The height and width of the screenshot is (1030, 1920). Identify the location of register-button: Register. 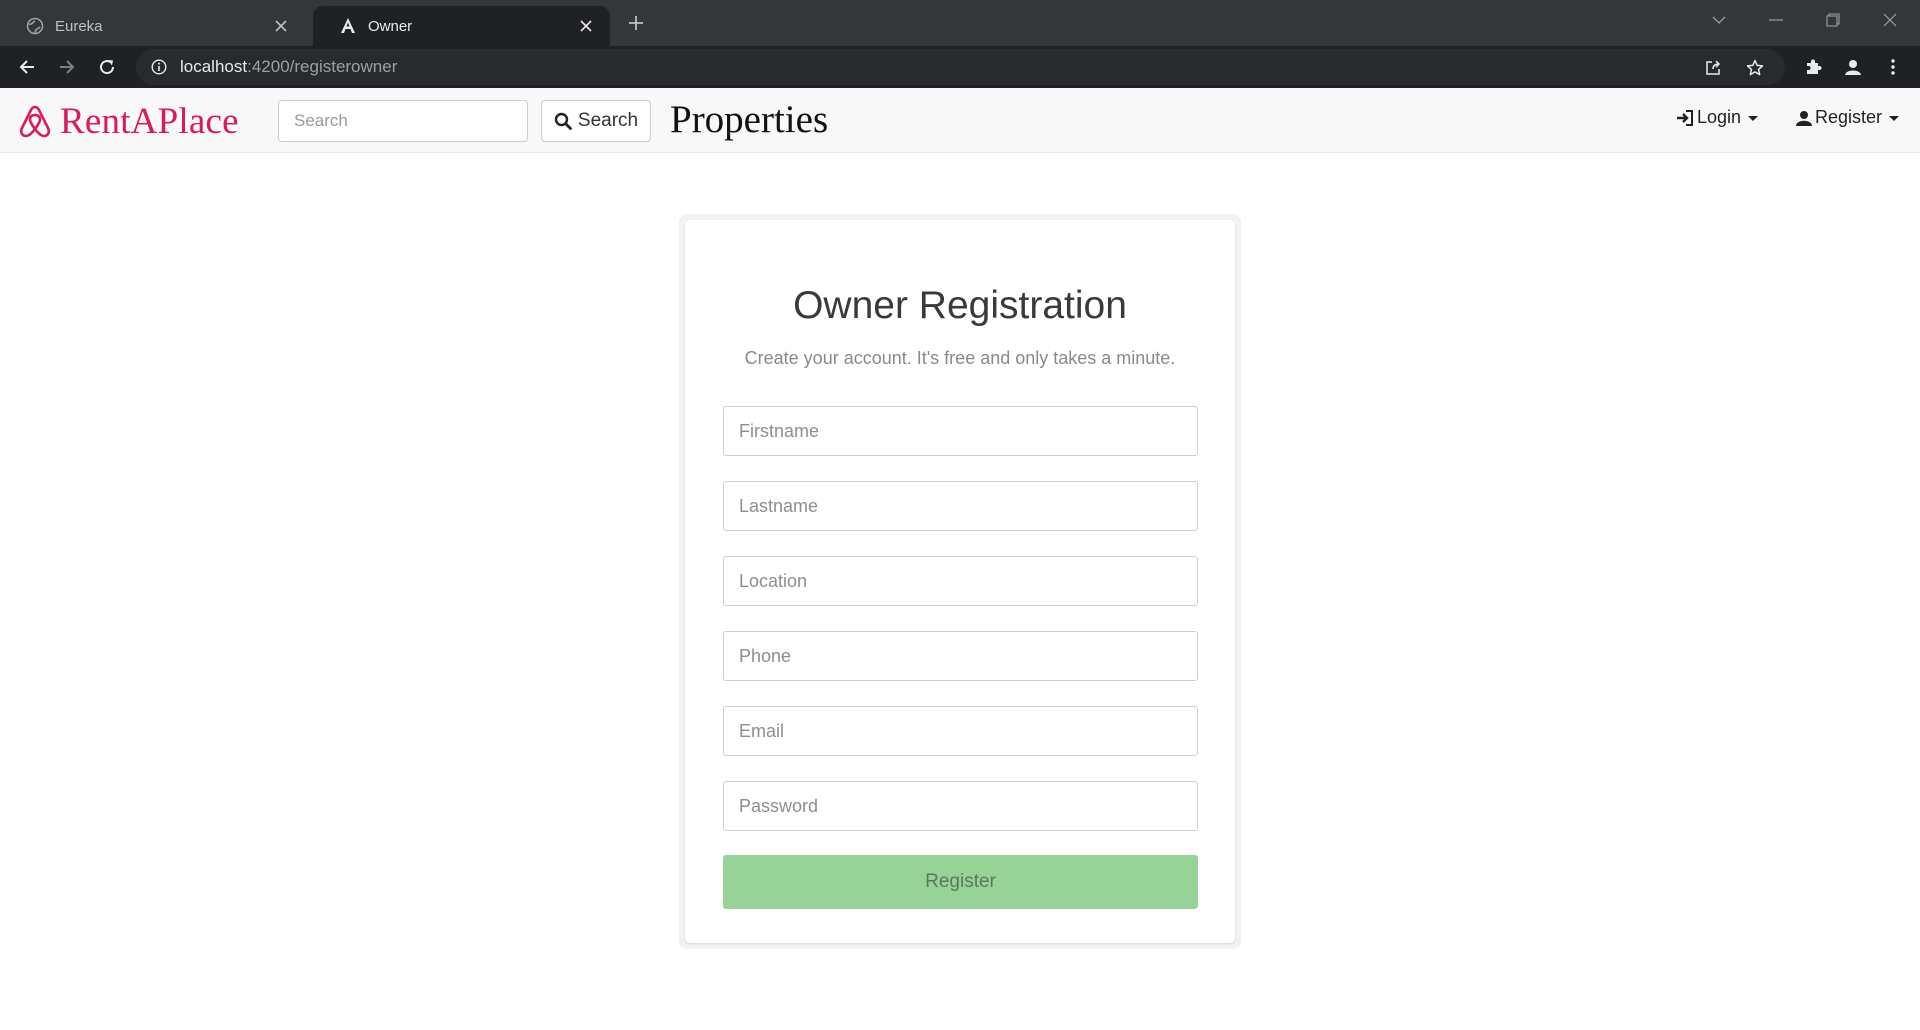
(960, 882).